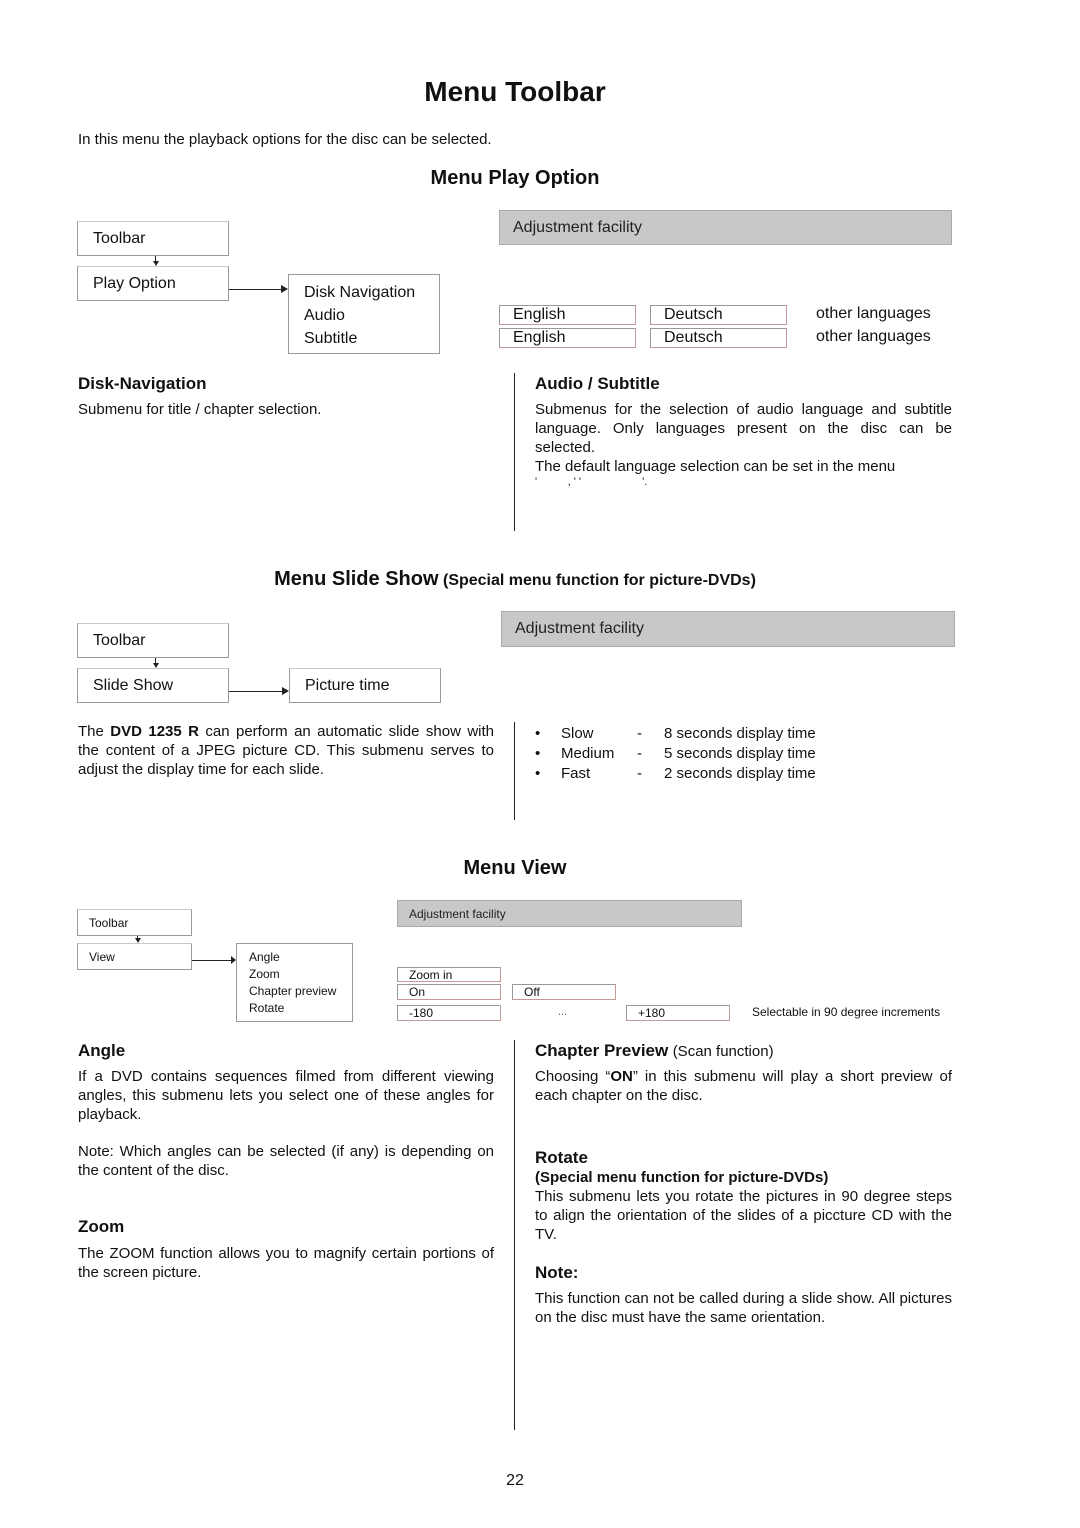 The height and width of the screenshot is (1528, 1080). What do you see at coordinates (449, 992) in the screenshot?
I see `option-on: On` at bounding box center [449, 992].